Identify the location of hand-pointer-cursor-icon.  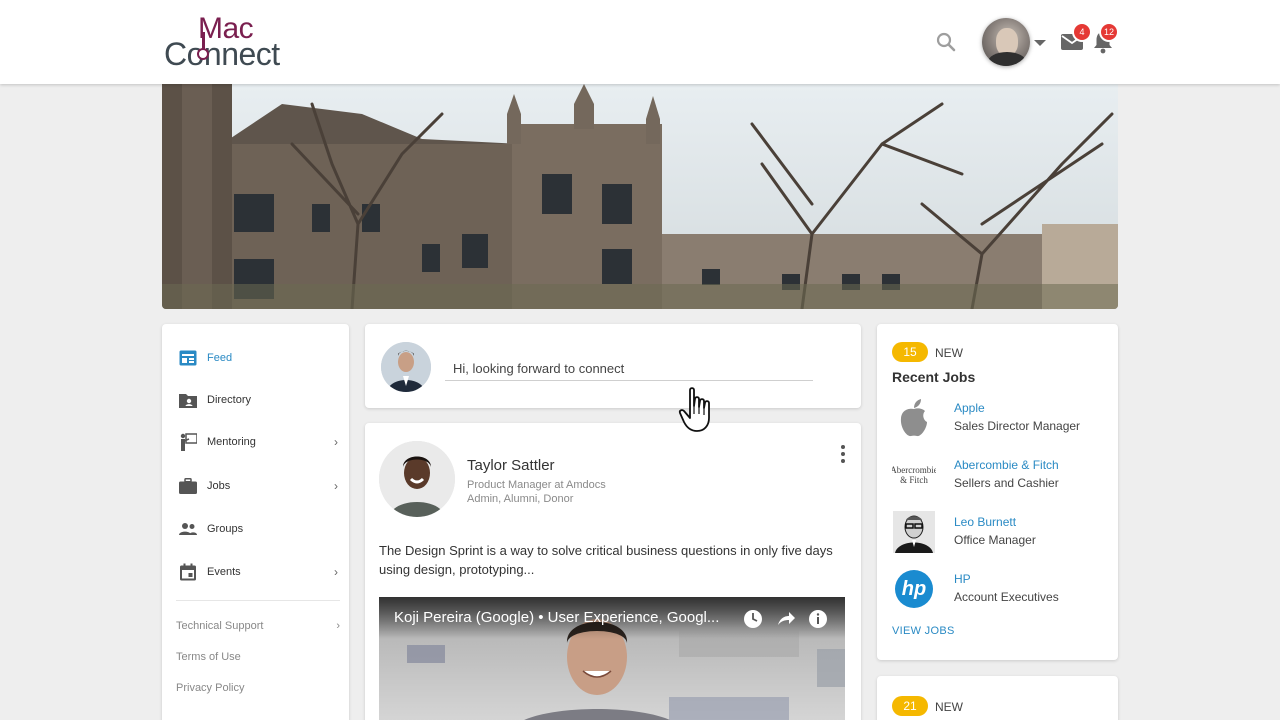
(694, 409).